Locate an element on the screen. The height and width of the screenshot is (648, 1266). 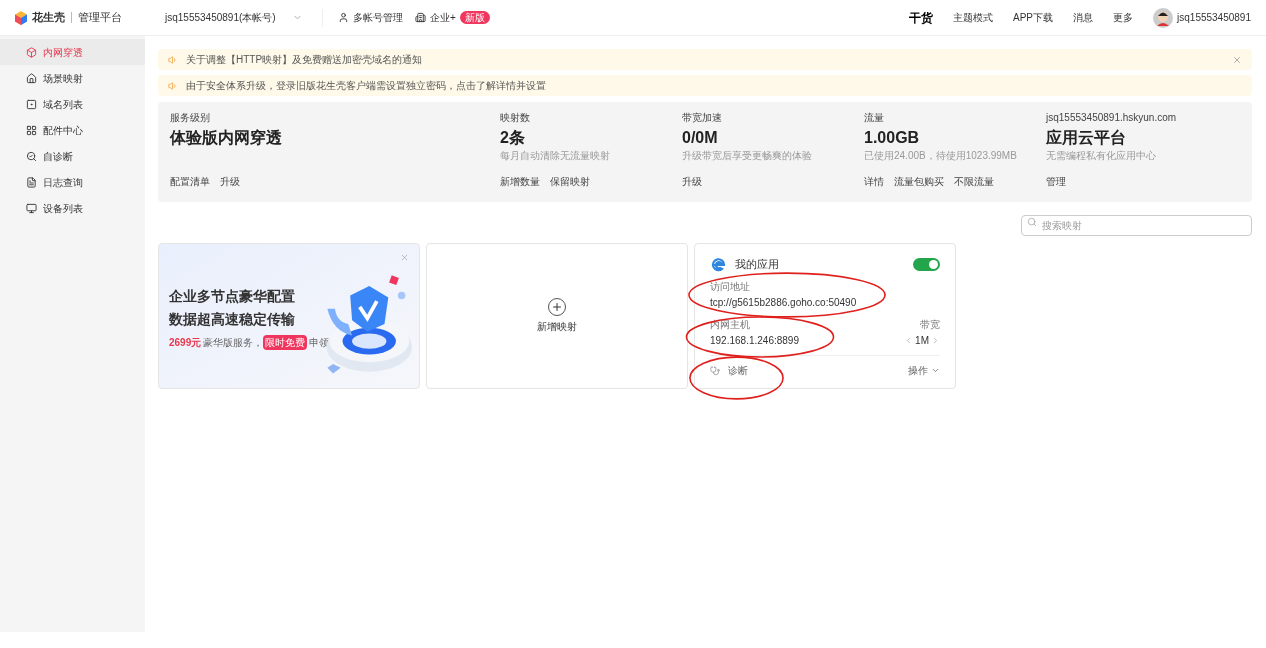
nav-link: APP下载 is located at coordinates (1033, 17).